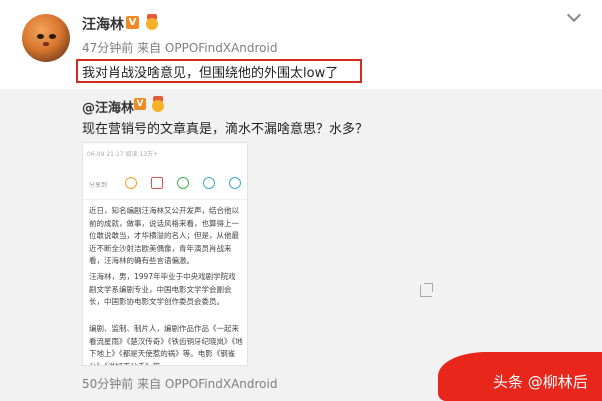  What do you see at coordinates (103, 24) in the screenshot?
I see `post-username: 汪海林` at bounding box center [103, 24].